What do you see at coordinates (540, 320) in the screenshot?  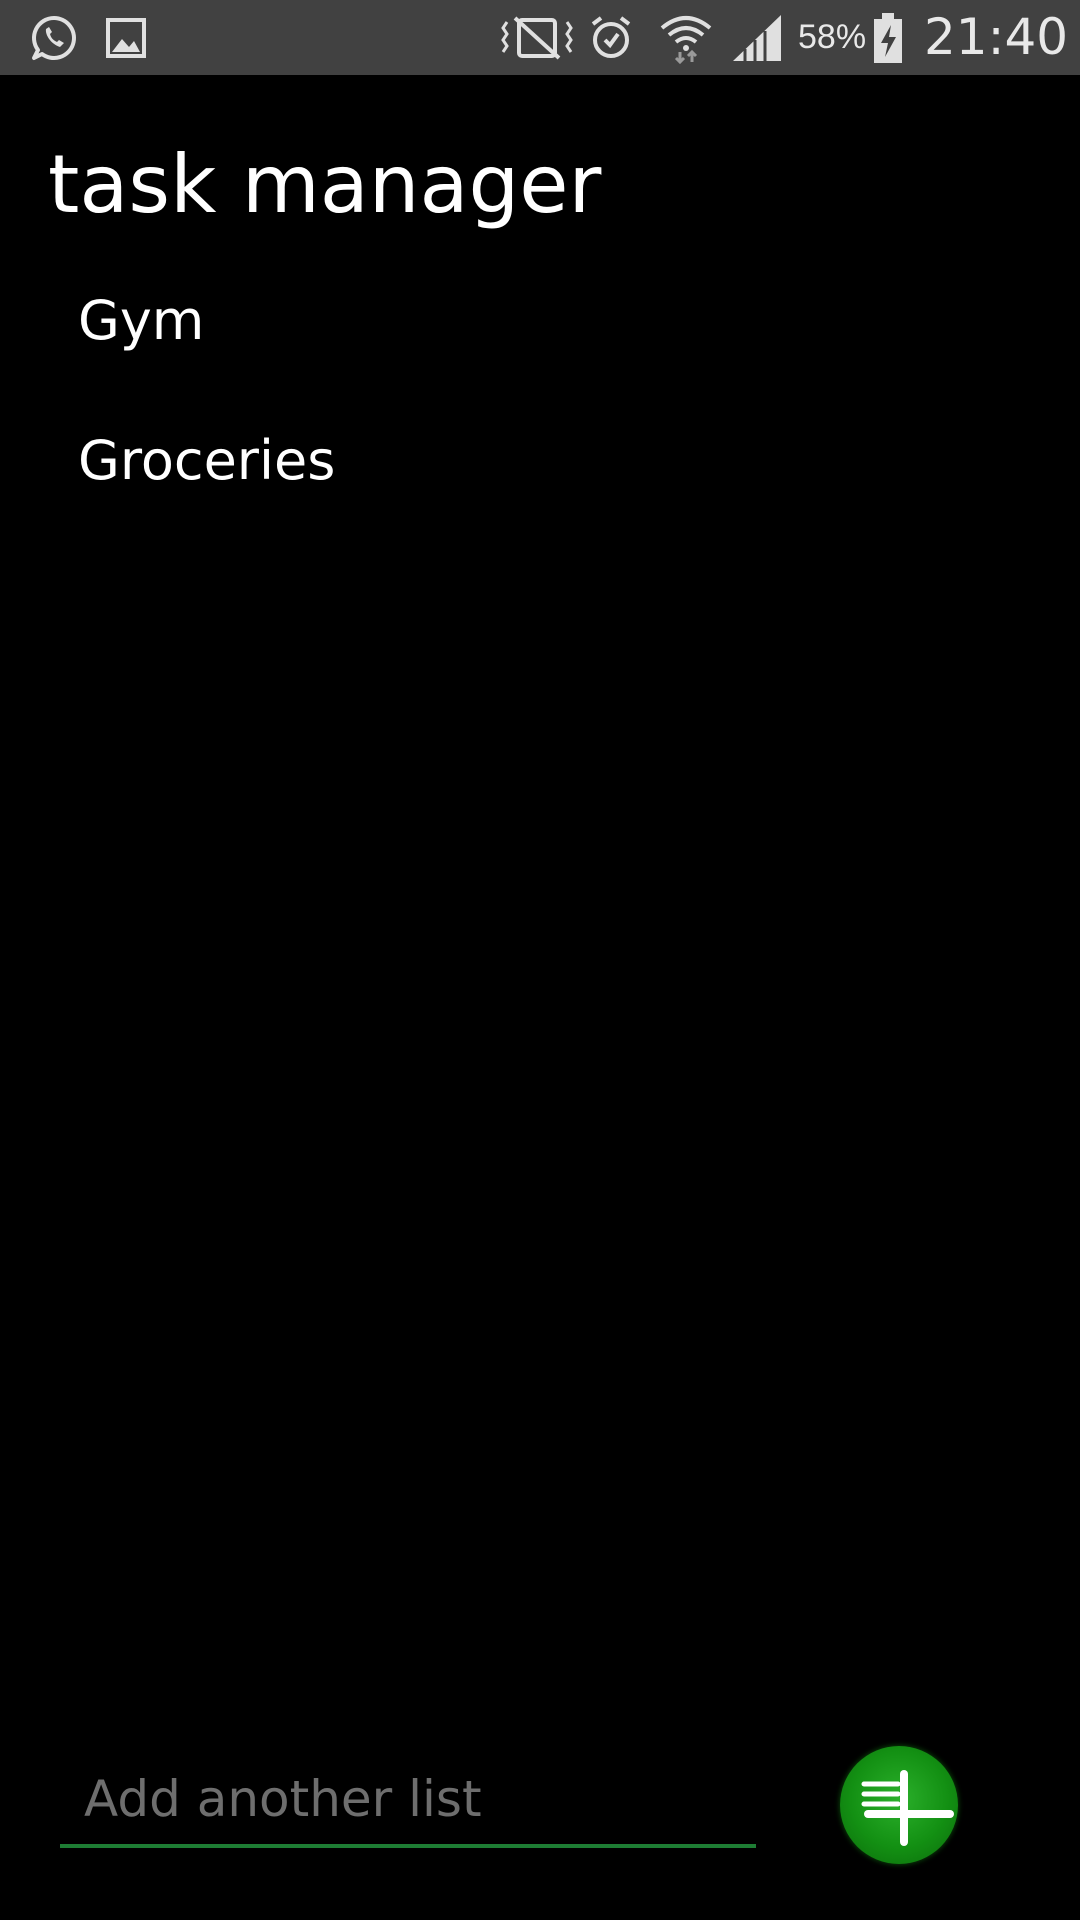 I see `list-item-gym: Gym` at bounding box center [540, 320].